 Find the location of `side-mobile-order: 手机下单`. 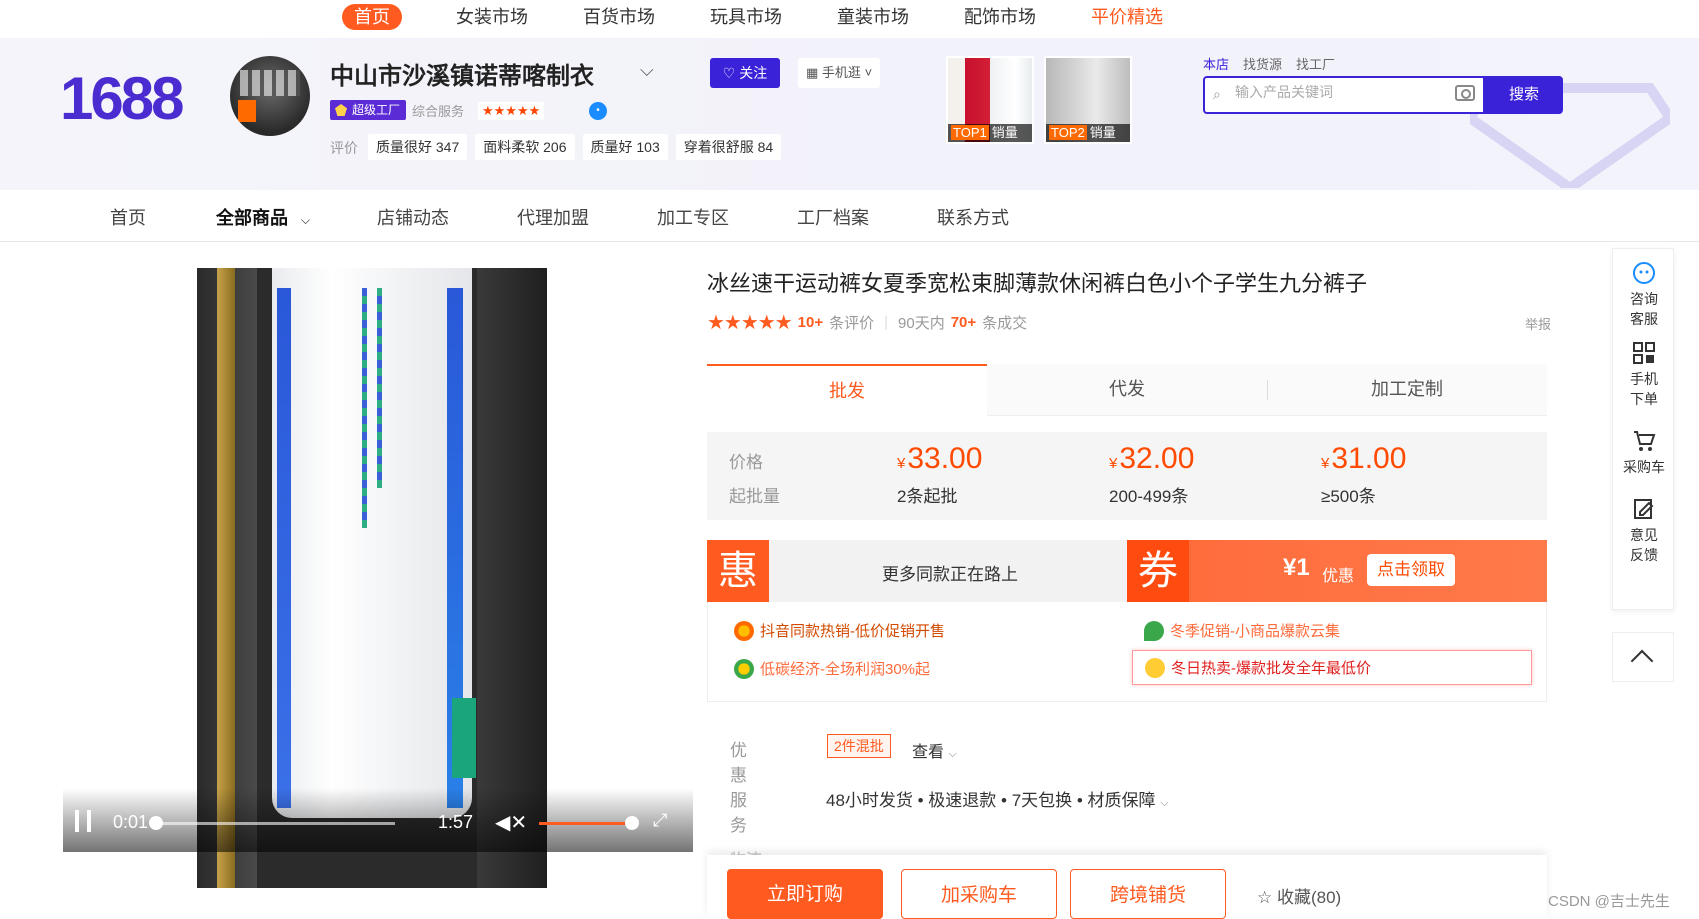

side-mobile-order: 手机下单 is located at coordinates (1644, 375).